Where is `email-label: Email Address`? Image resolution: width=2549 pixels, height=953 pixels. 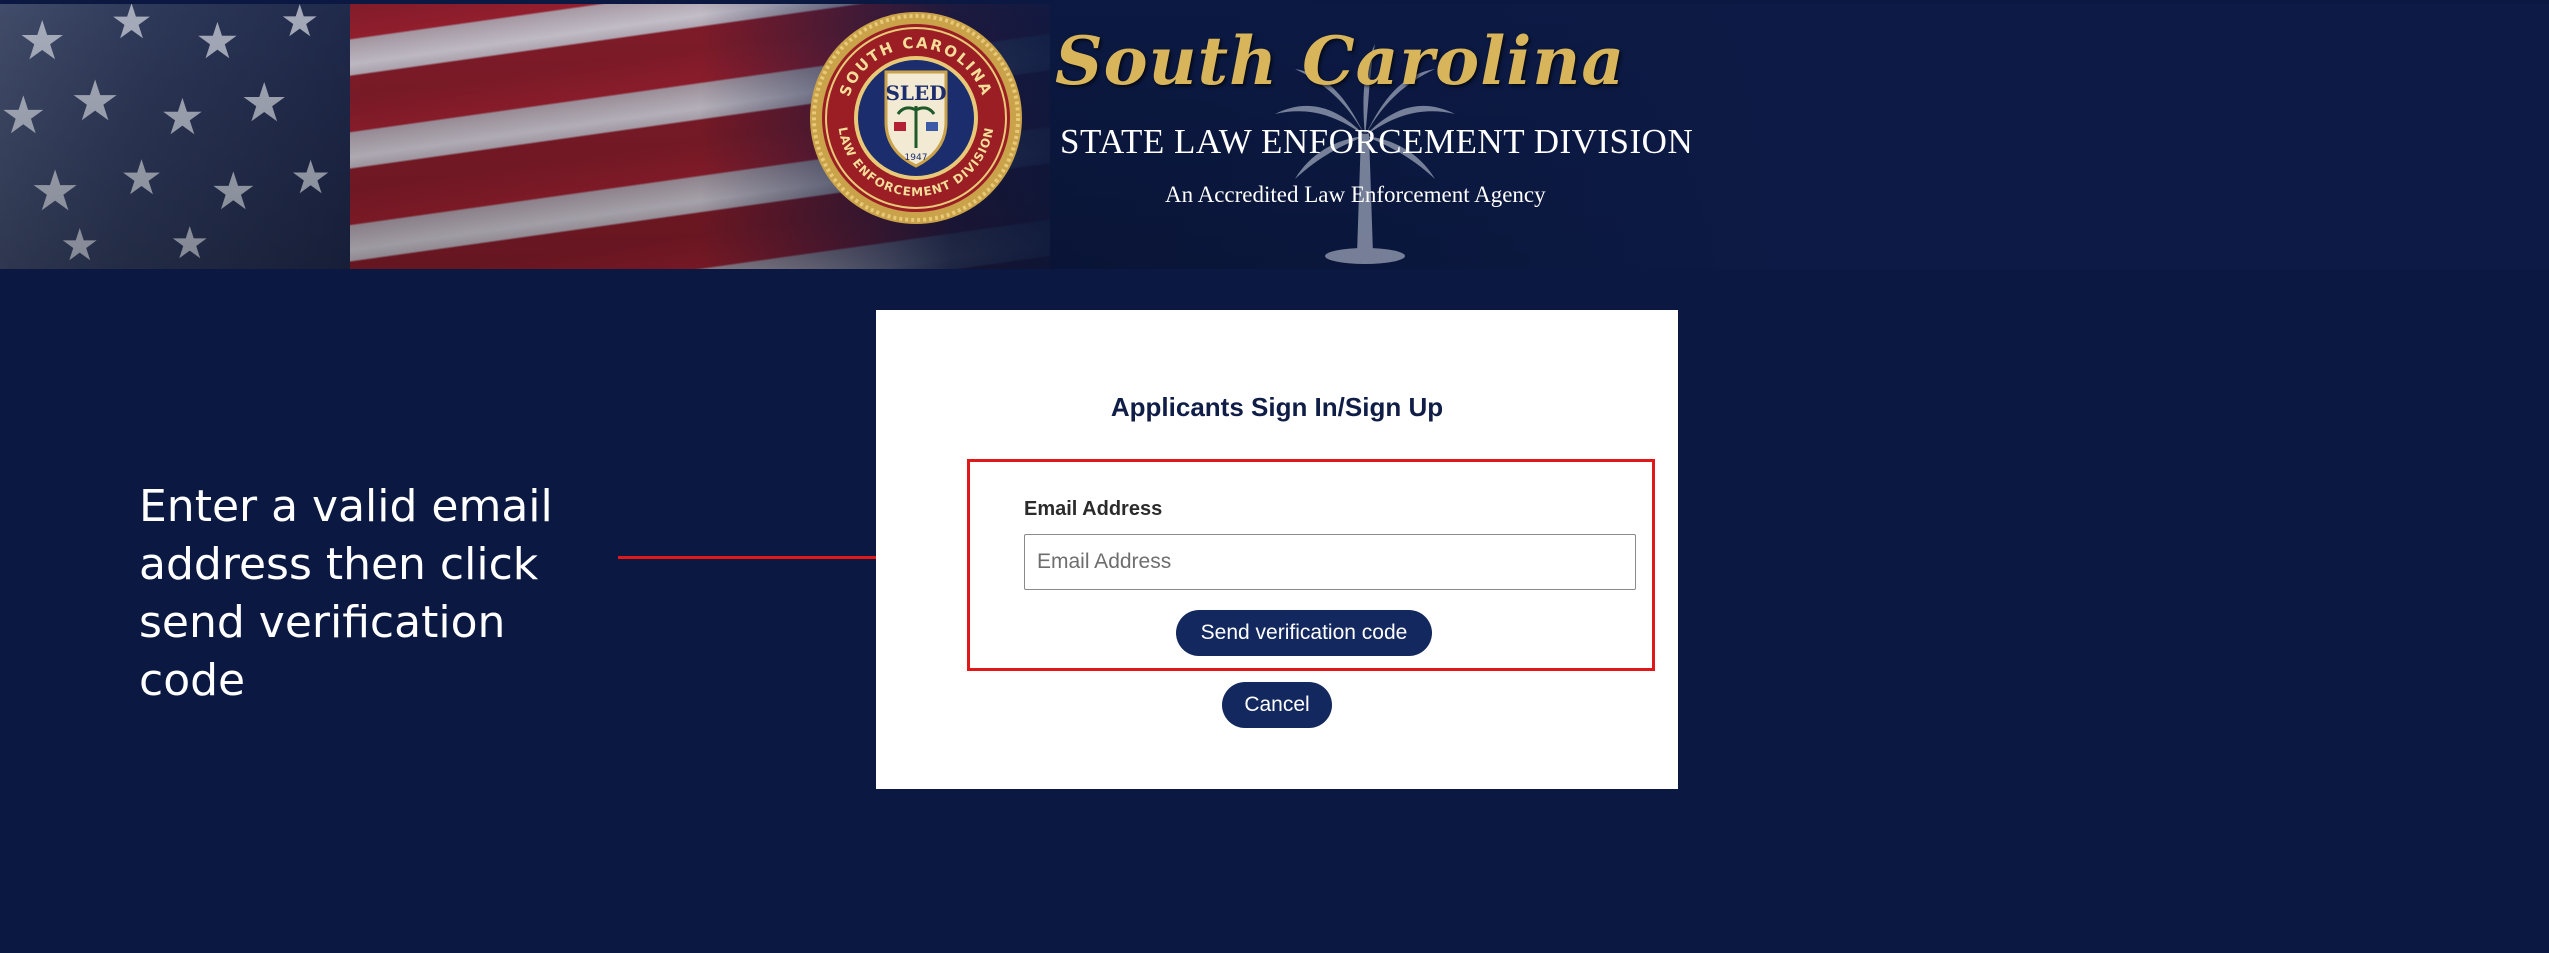
email-label: Email Address is located at coordinates (1093, 509).